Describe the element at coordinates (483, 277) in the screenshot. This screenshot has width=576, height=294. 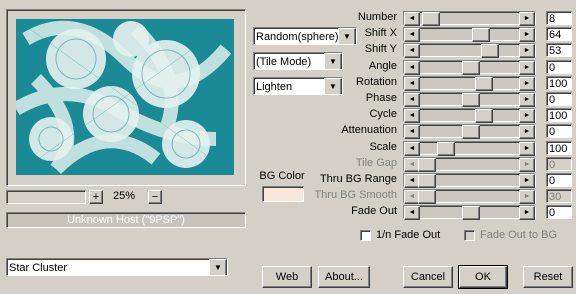
I see `ok-button: OK` at that location.